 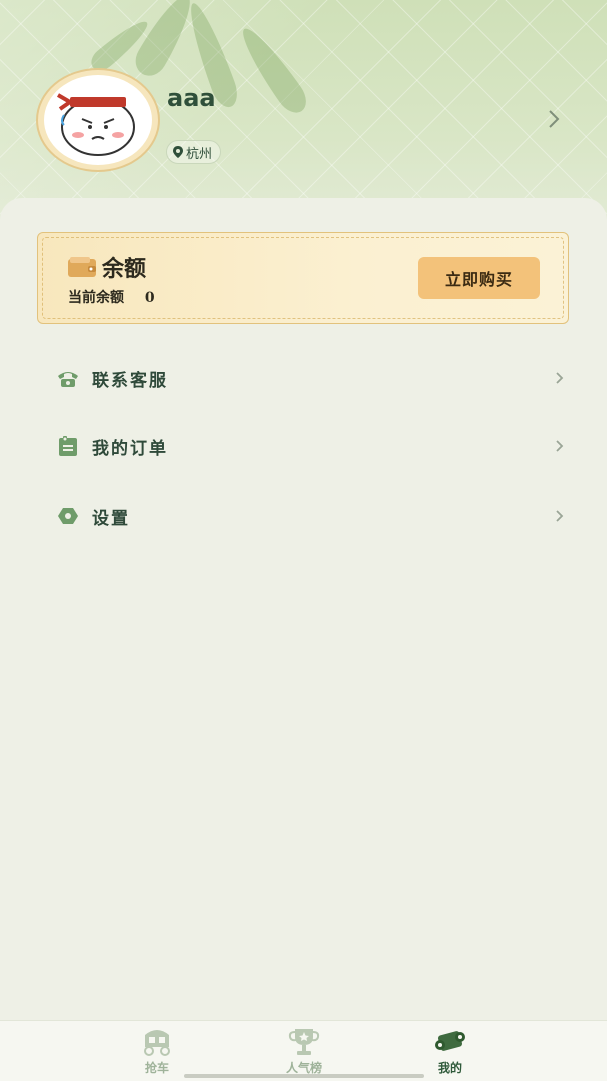 I want to click on current-balance-label: 当前余额, so click(x=96, y=298).